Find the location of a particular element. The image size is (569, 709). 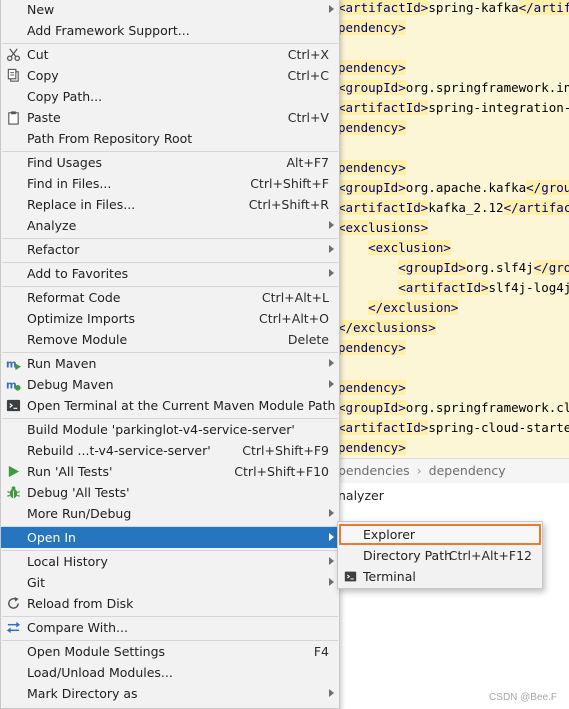

xml-text: org.apache.kafka is located at coordinates (466, 187).